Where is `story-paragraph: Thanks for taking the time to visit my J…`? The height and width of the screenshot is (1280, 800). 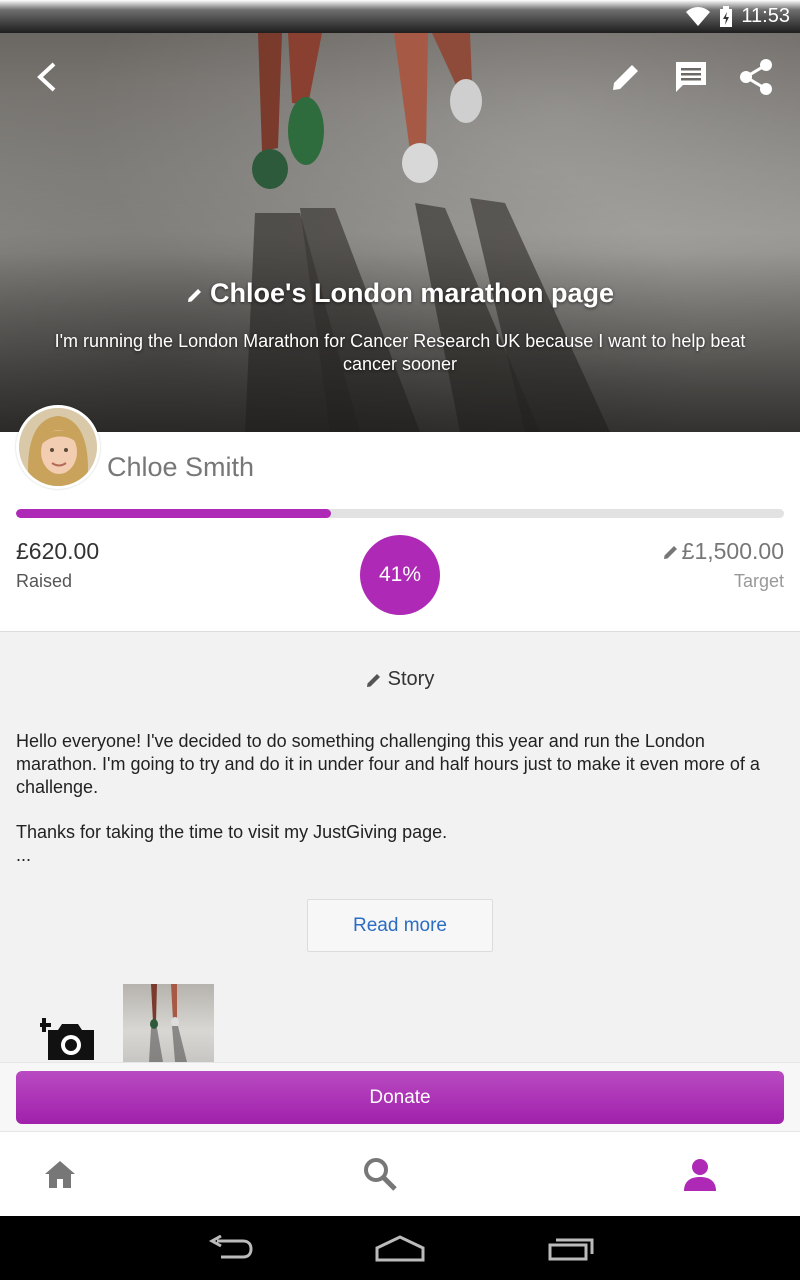 story-paragraph: Thanks for taking the time to visit my J… is located at coordinates (232, 832).